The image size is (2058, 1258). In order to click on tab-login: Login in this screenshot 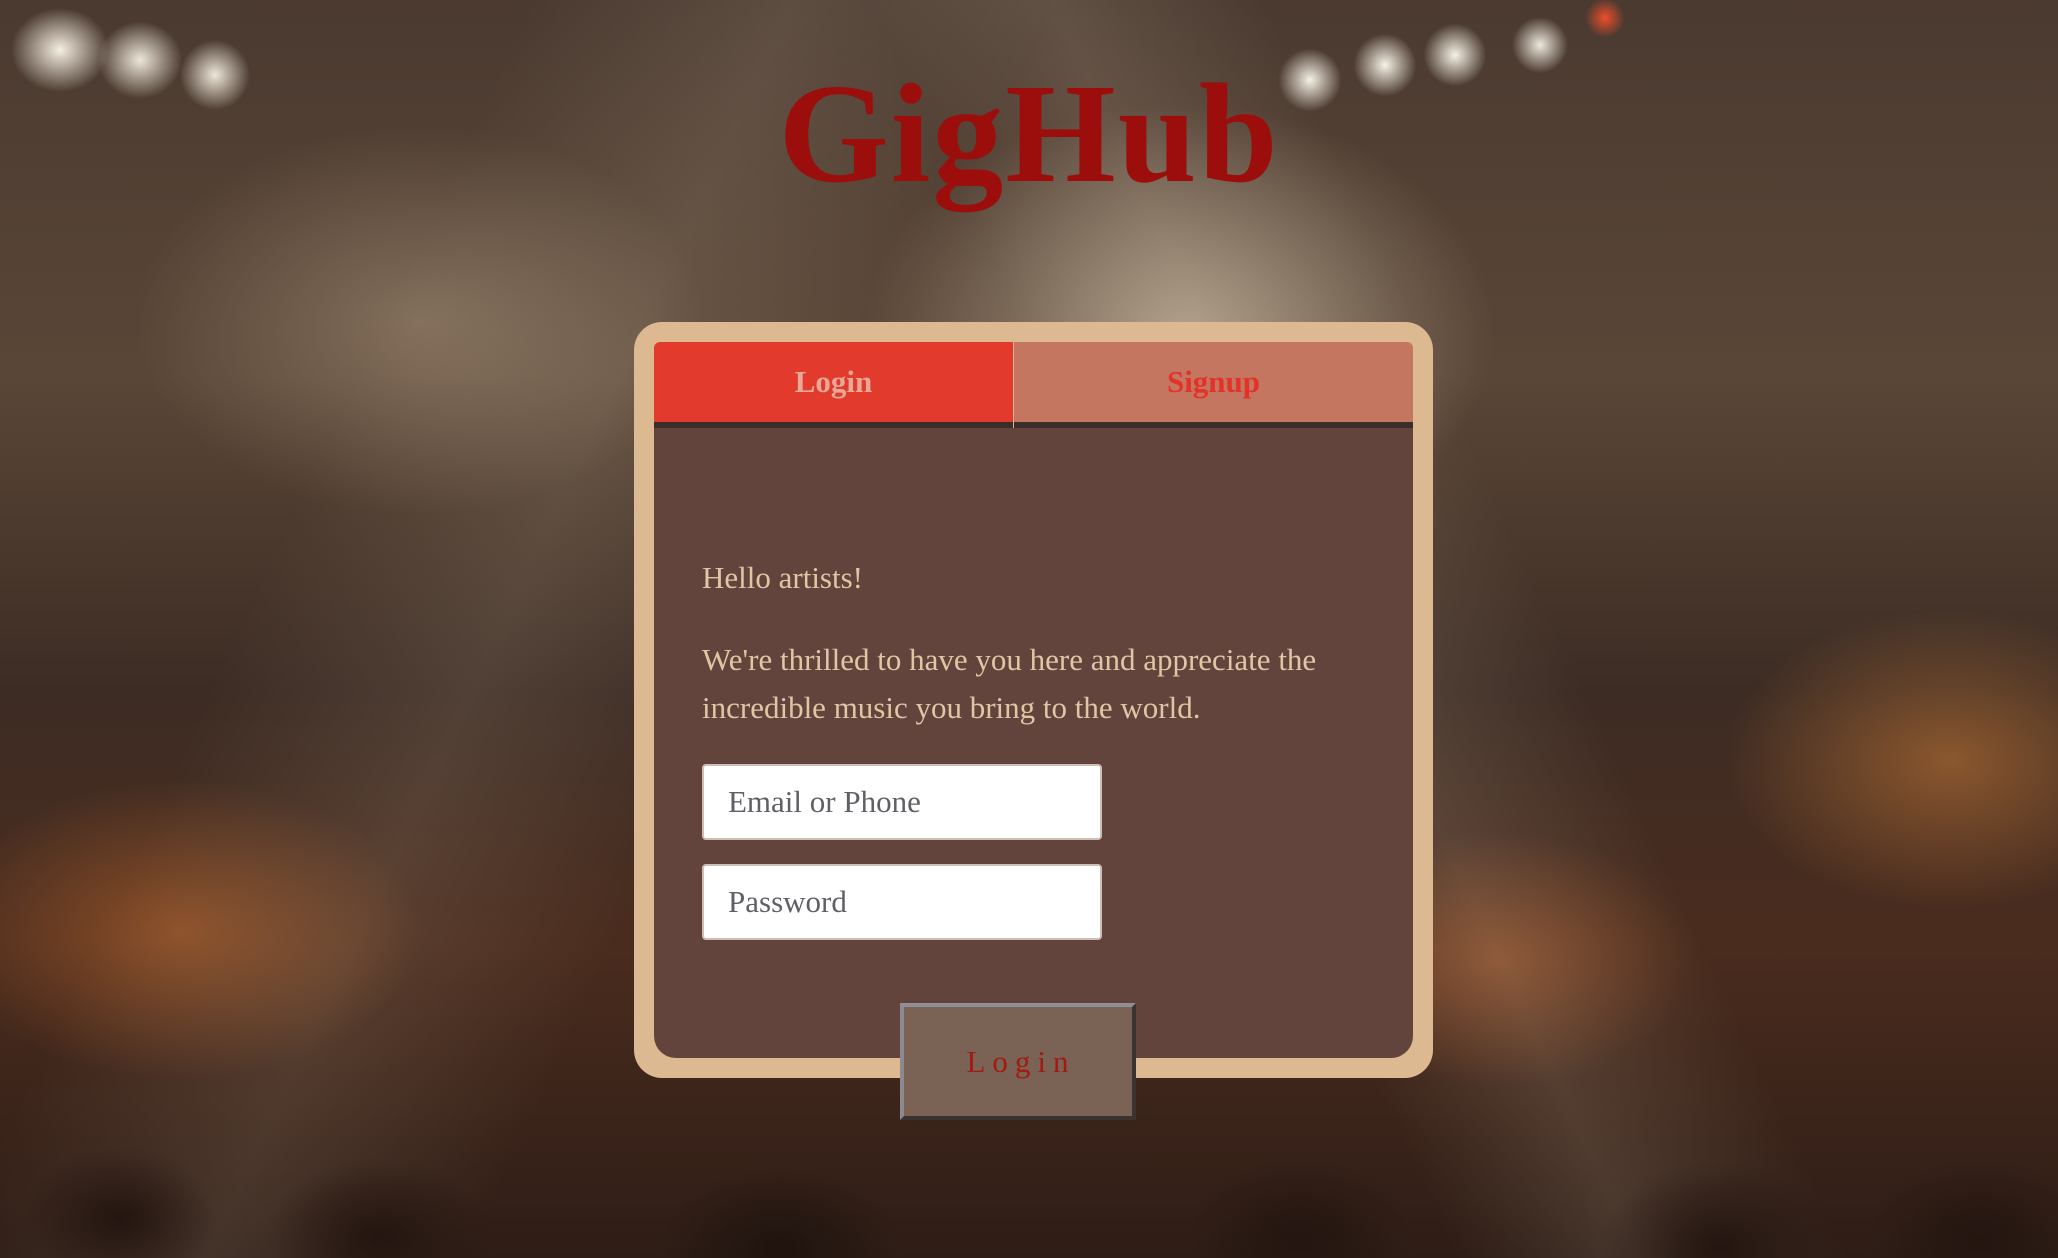, I will do `click(833, 385)`.